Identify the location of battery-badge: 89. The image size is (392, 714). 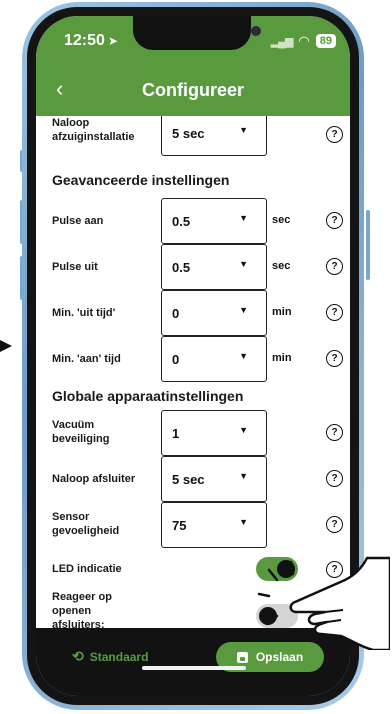
(325, 41).